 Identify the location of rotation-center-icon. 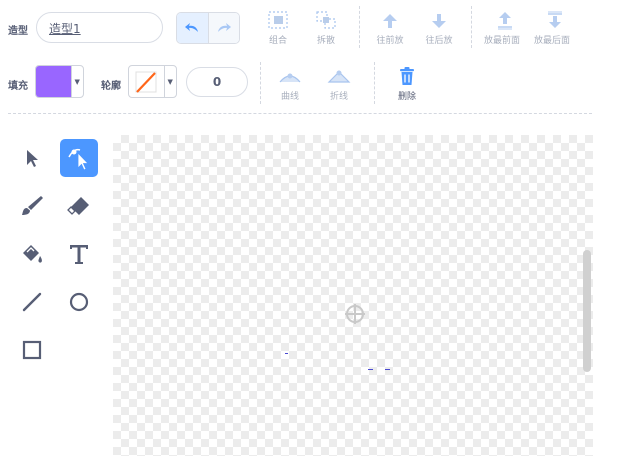
(355, 314).